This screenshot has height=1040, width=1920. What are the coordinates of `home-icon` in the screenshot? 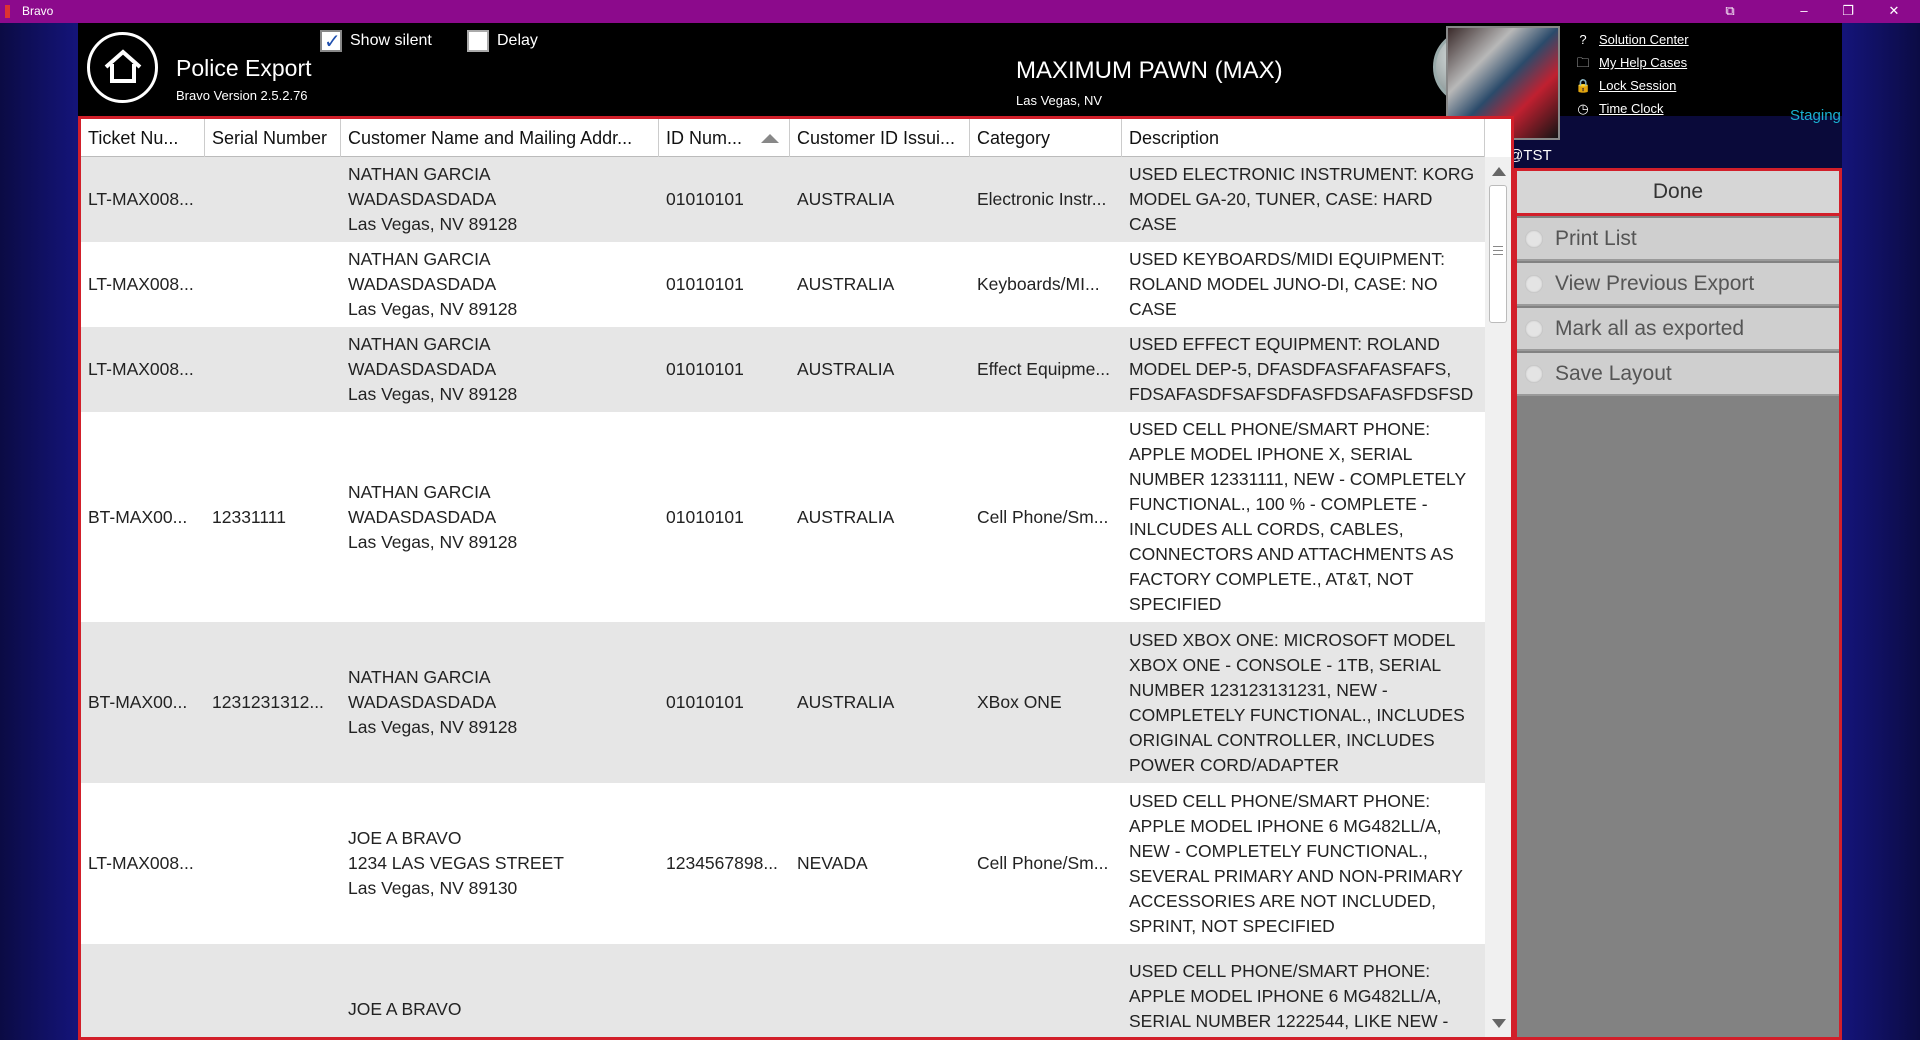 It's located at (123, 66).